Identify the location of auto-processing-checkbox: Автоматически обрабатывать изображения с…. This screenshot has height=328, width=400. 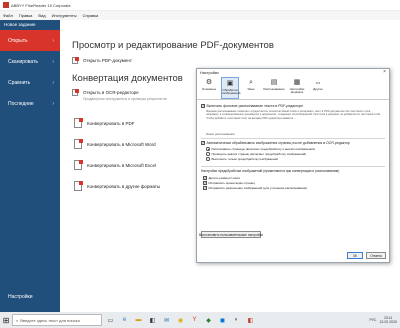
(275, 142).